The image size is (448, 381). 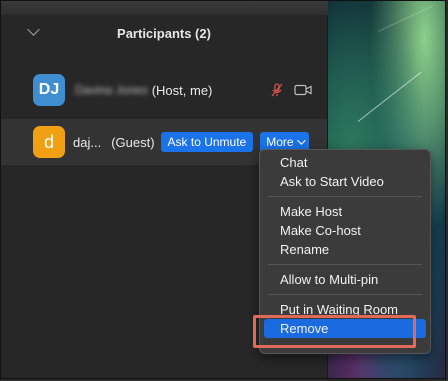 I want to click on menu-item-allow-to-multi-pin: Allow to Multi-pin, so click(x=345, y=279).